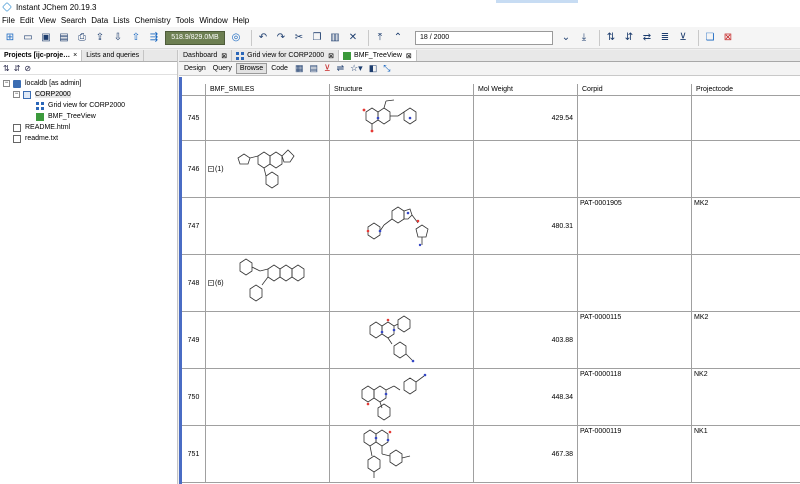 The height and width of the screenshot is (484, 800). Describe the element at coordinates (27, 68) in the screenshot. I see `remove-sort-icon: ⊘` at that location.